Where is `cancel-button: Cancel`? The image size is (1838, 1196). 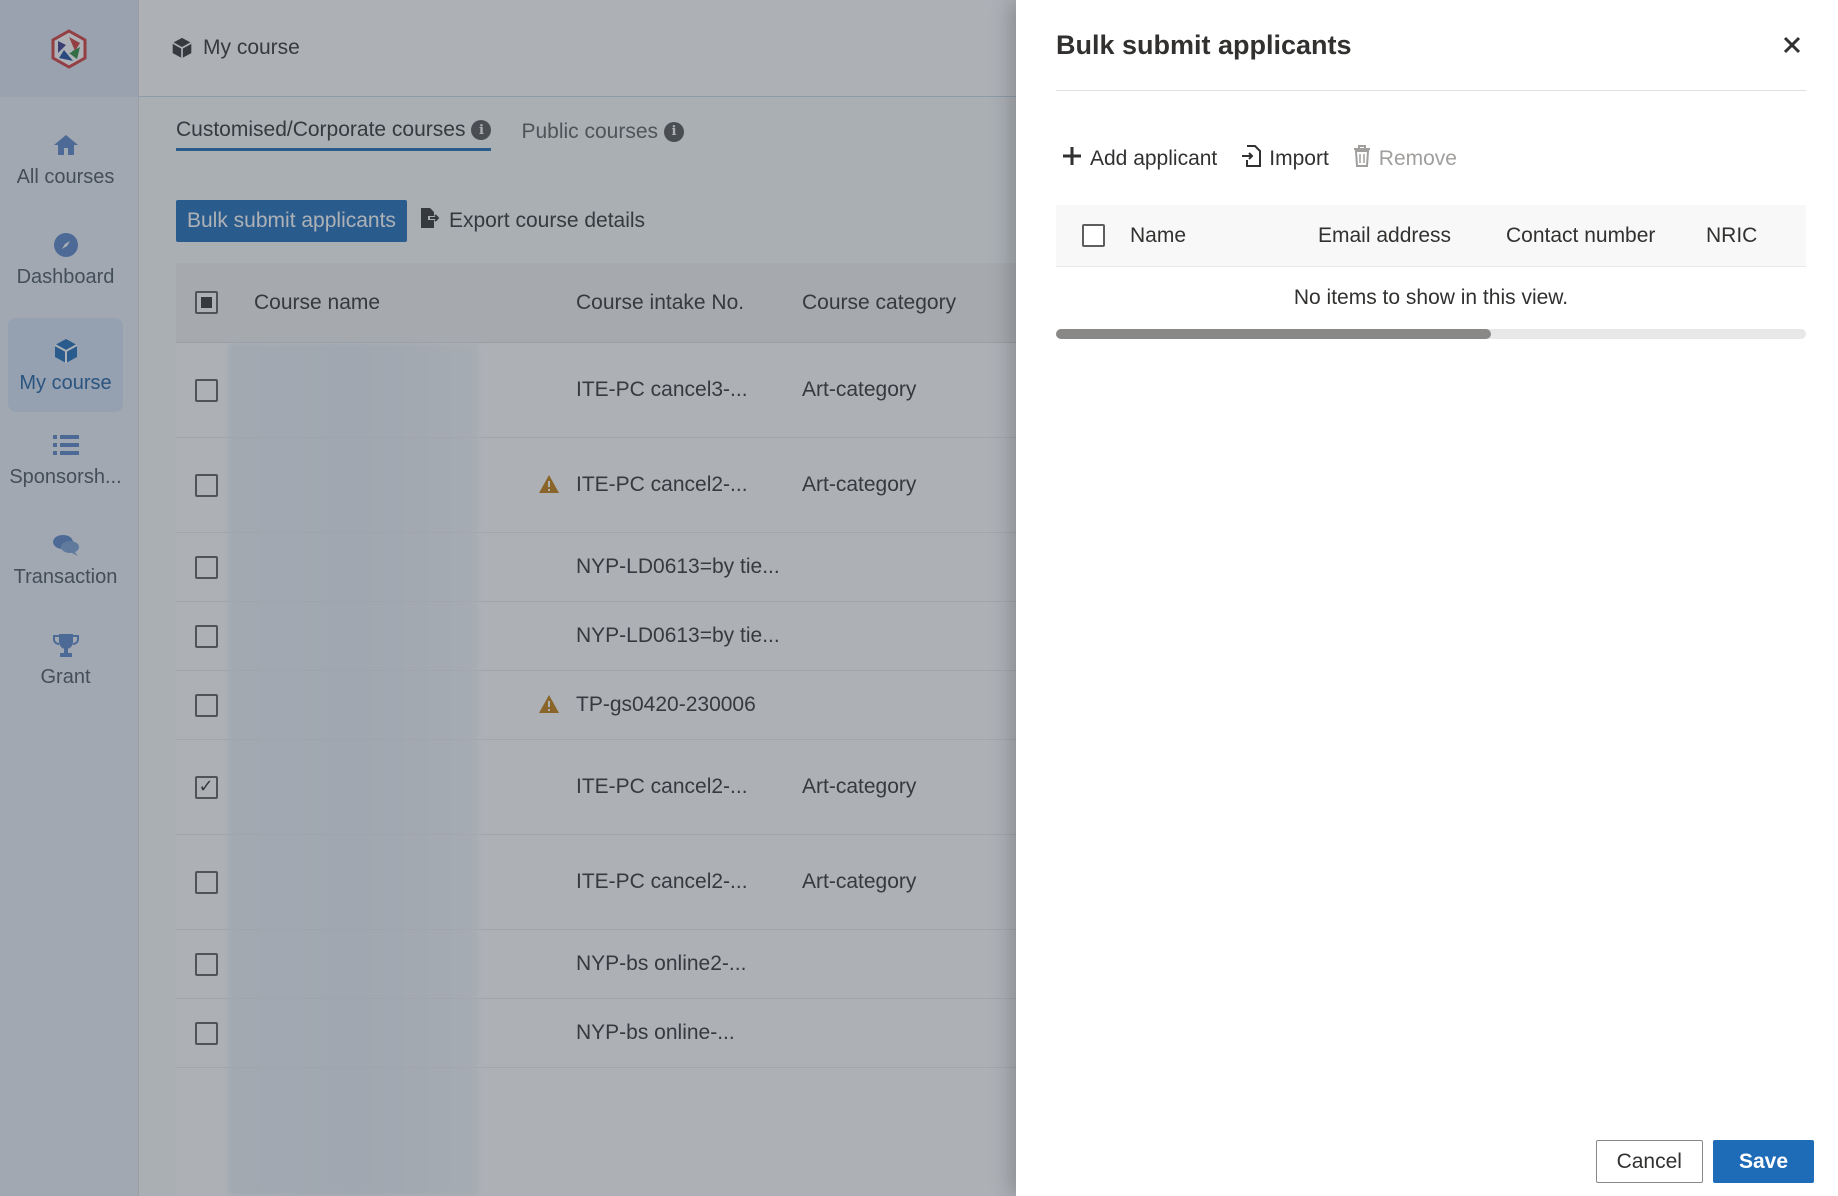 cancel-button: Cancel is located at coordinates (1649, 1161).